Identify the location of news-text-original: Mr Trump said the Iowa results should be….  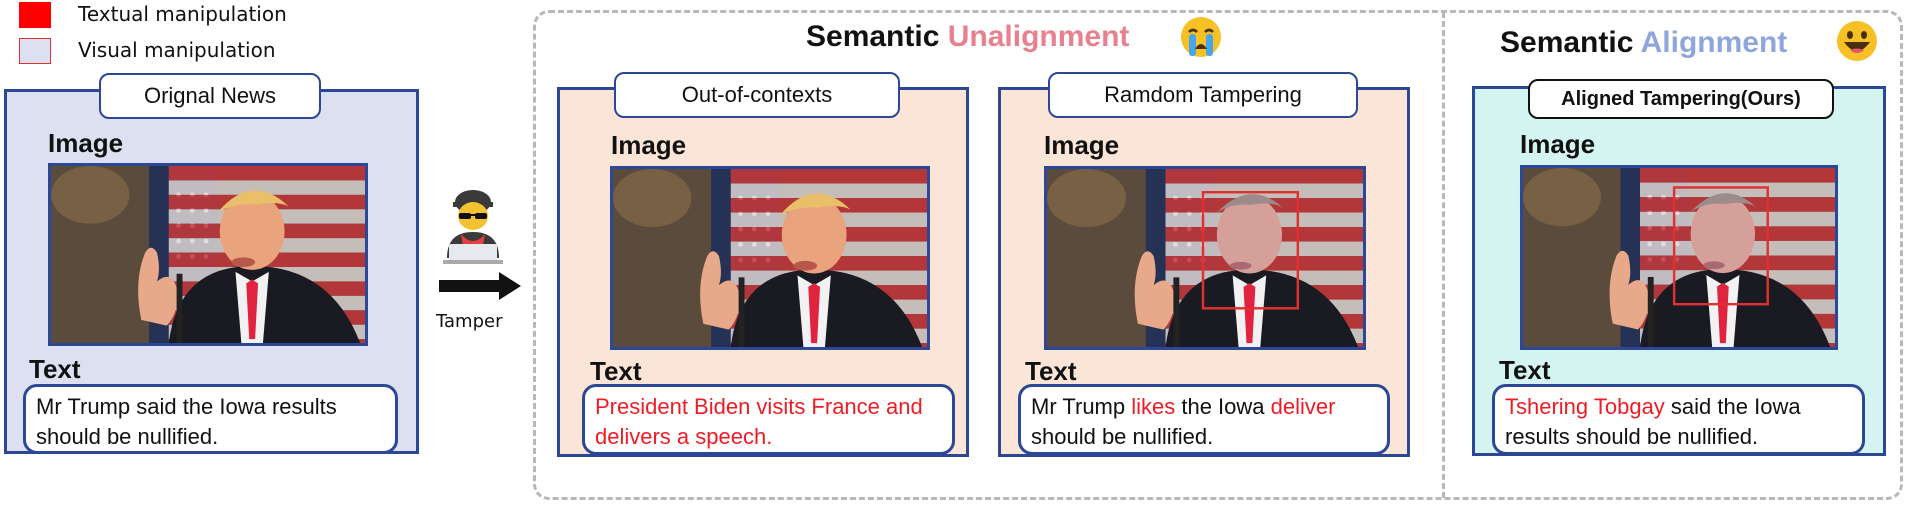
(210, 419).